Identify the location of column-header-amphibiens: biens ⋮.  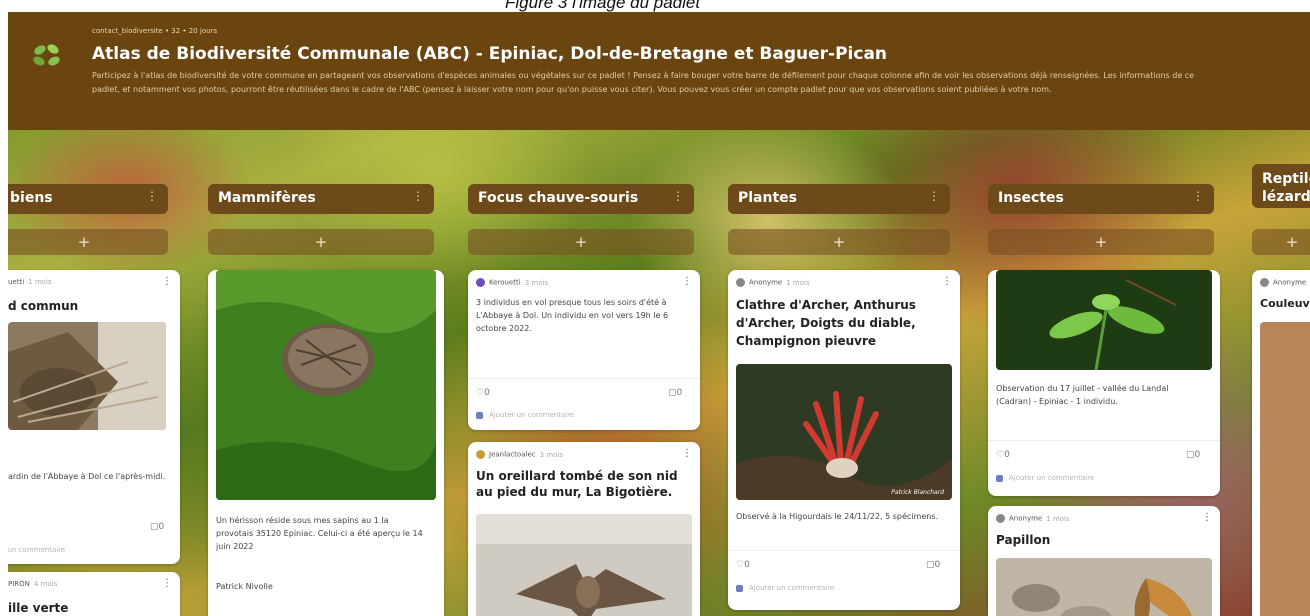
(88, 199).